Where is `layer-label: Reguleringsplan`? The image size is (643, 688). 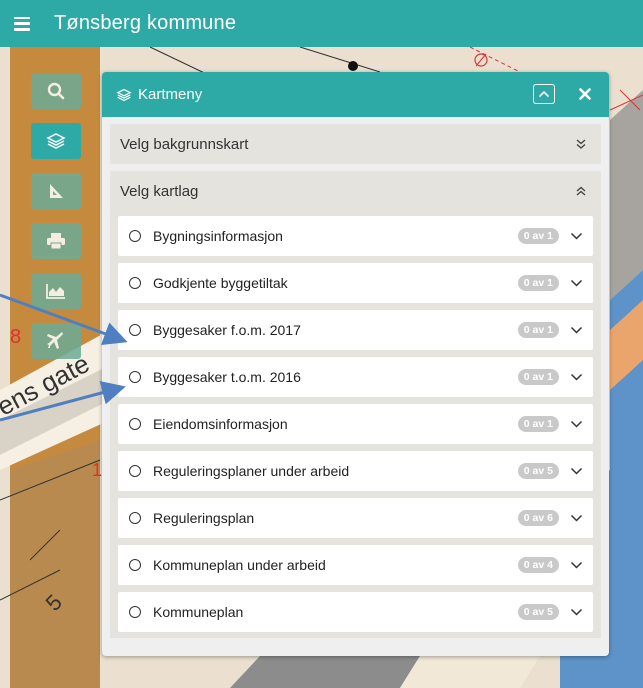
layer-label: Reguleringsplan is located at coordinates (204, 518).